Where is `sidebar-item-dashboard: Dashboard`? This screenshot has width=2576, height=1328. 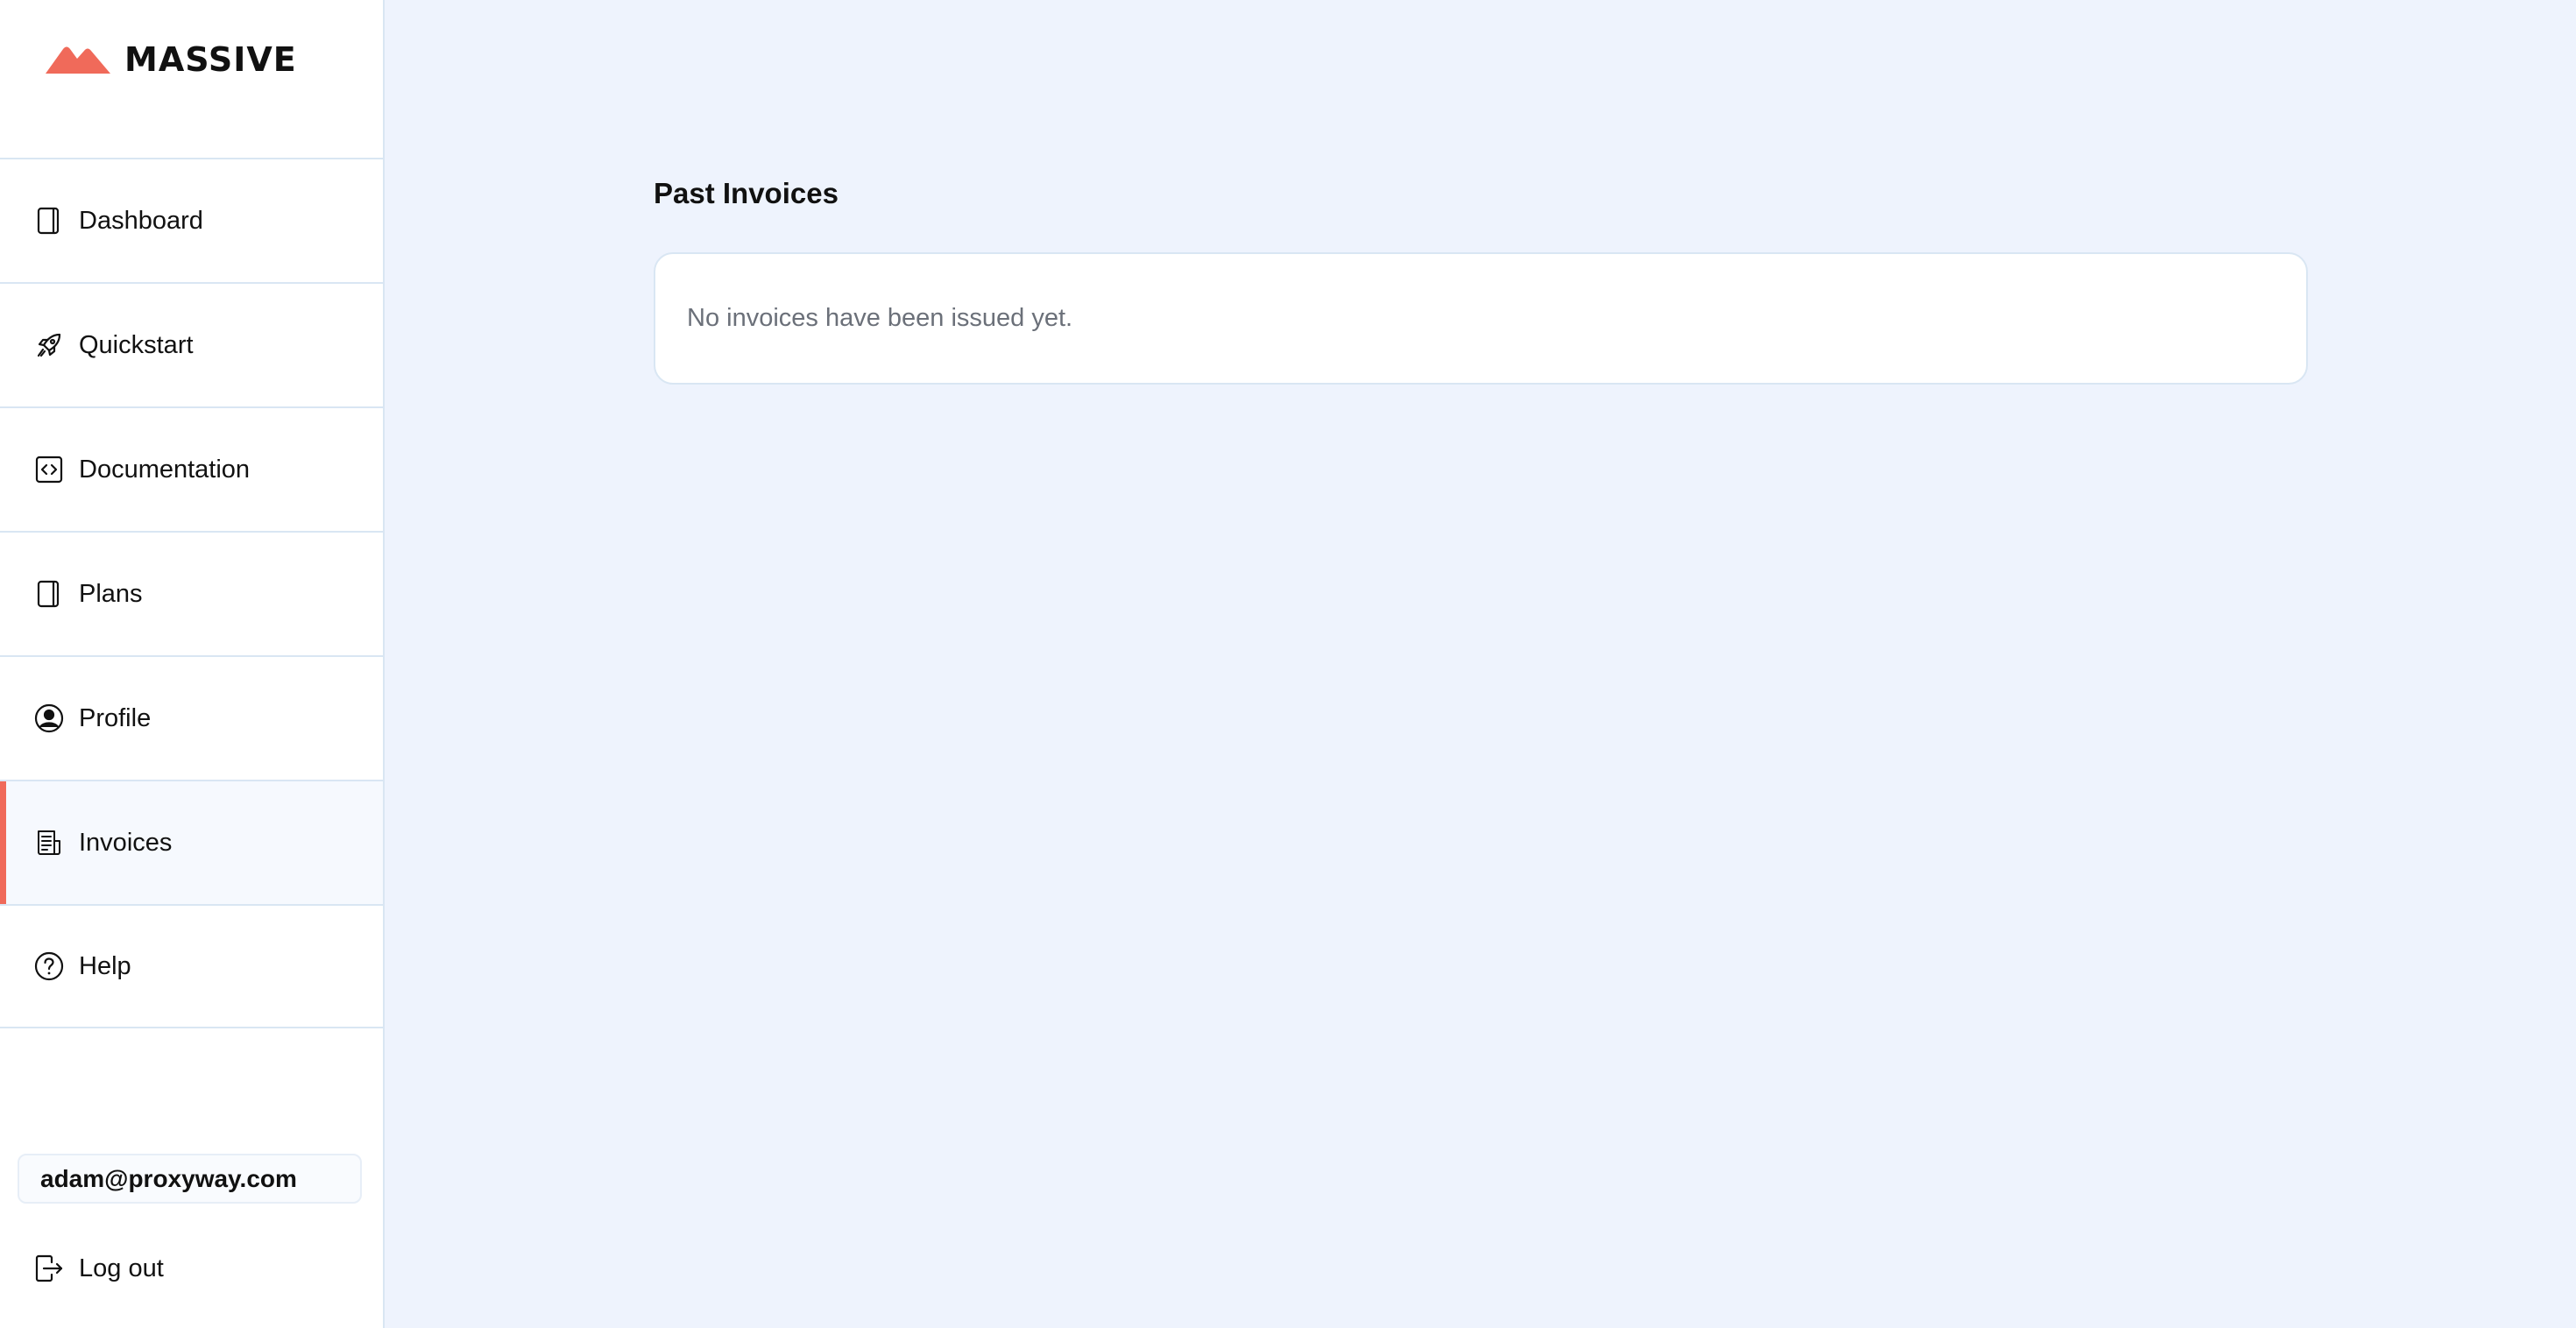
sidebar-item-dashboard: Dashboard is located at coordinates (191, 220).